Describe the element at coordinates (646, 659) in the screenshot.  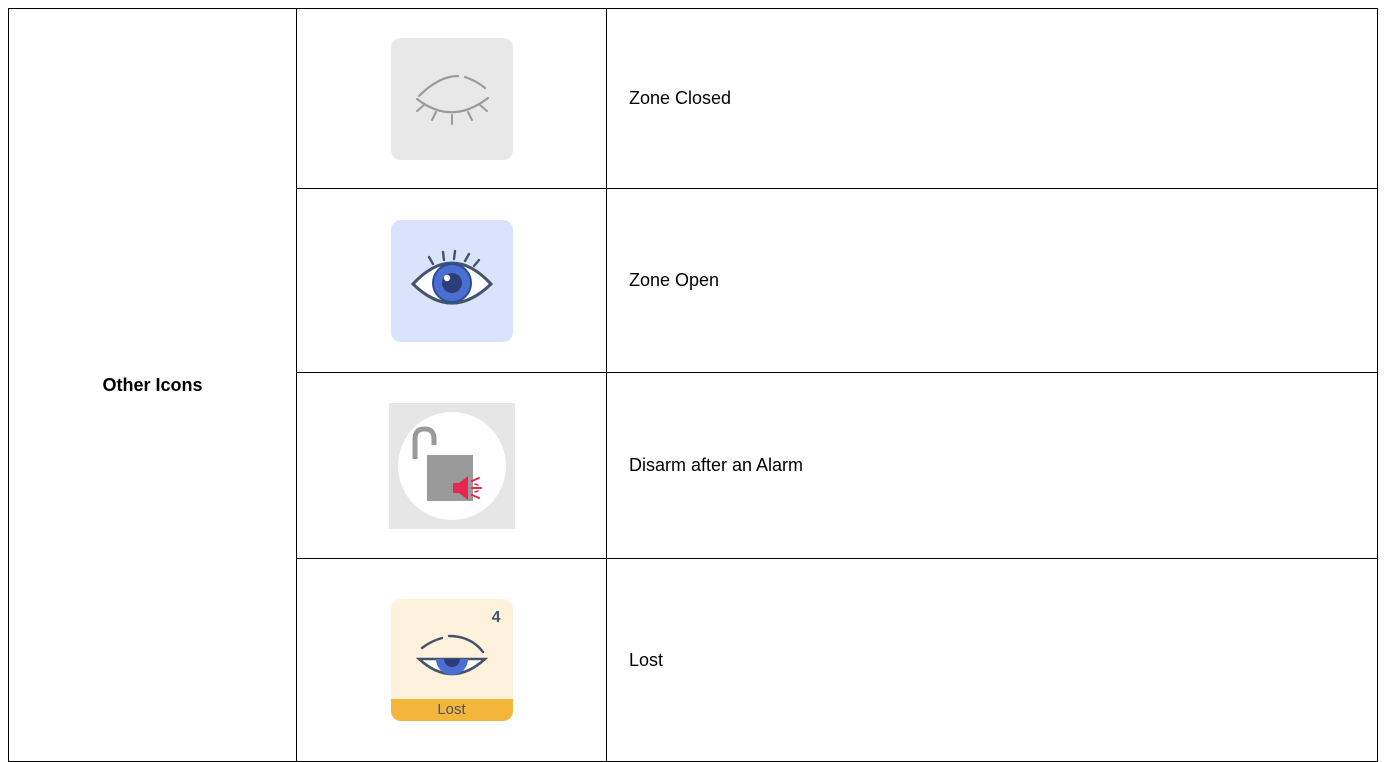
I see `description-label: Lost` at that location.